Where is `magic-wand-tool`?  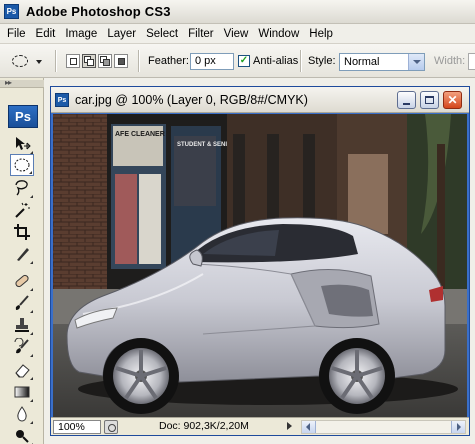 magic-wand-tool is located at coordinates (22, 210).